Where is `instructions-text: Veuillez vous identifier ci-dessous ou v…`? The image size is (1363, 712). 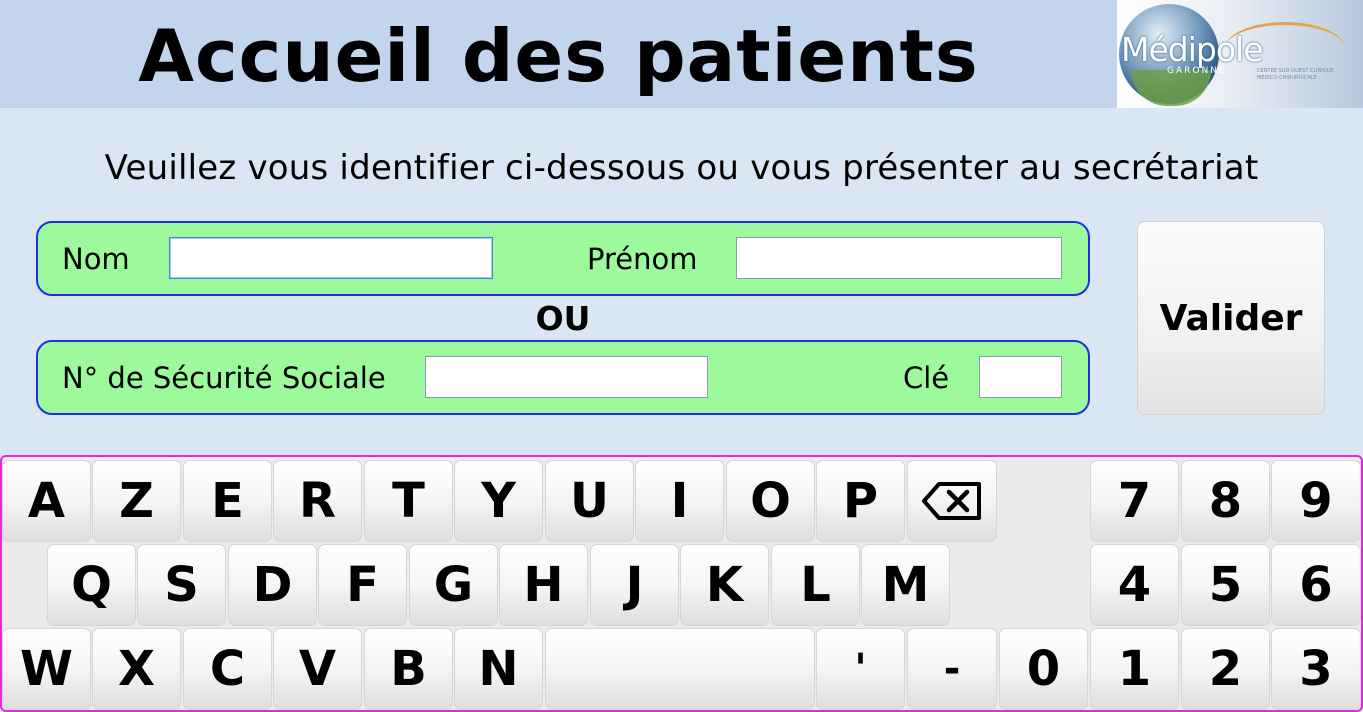 instructions-text: Veuillez vous identifier ci-dessous ou v… is located at coordinates (681, 168).